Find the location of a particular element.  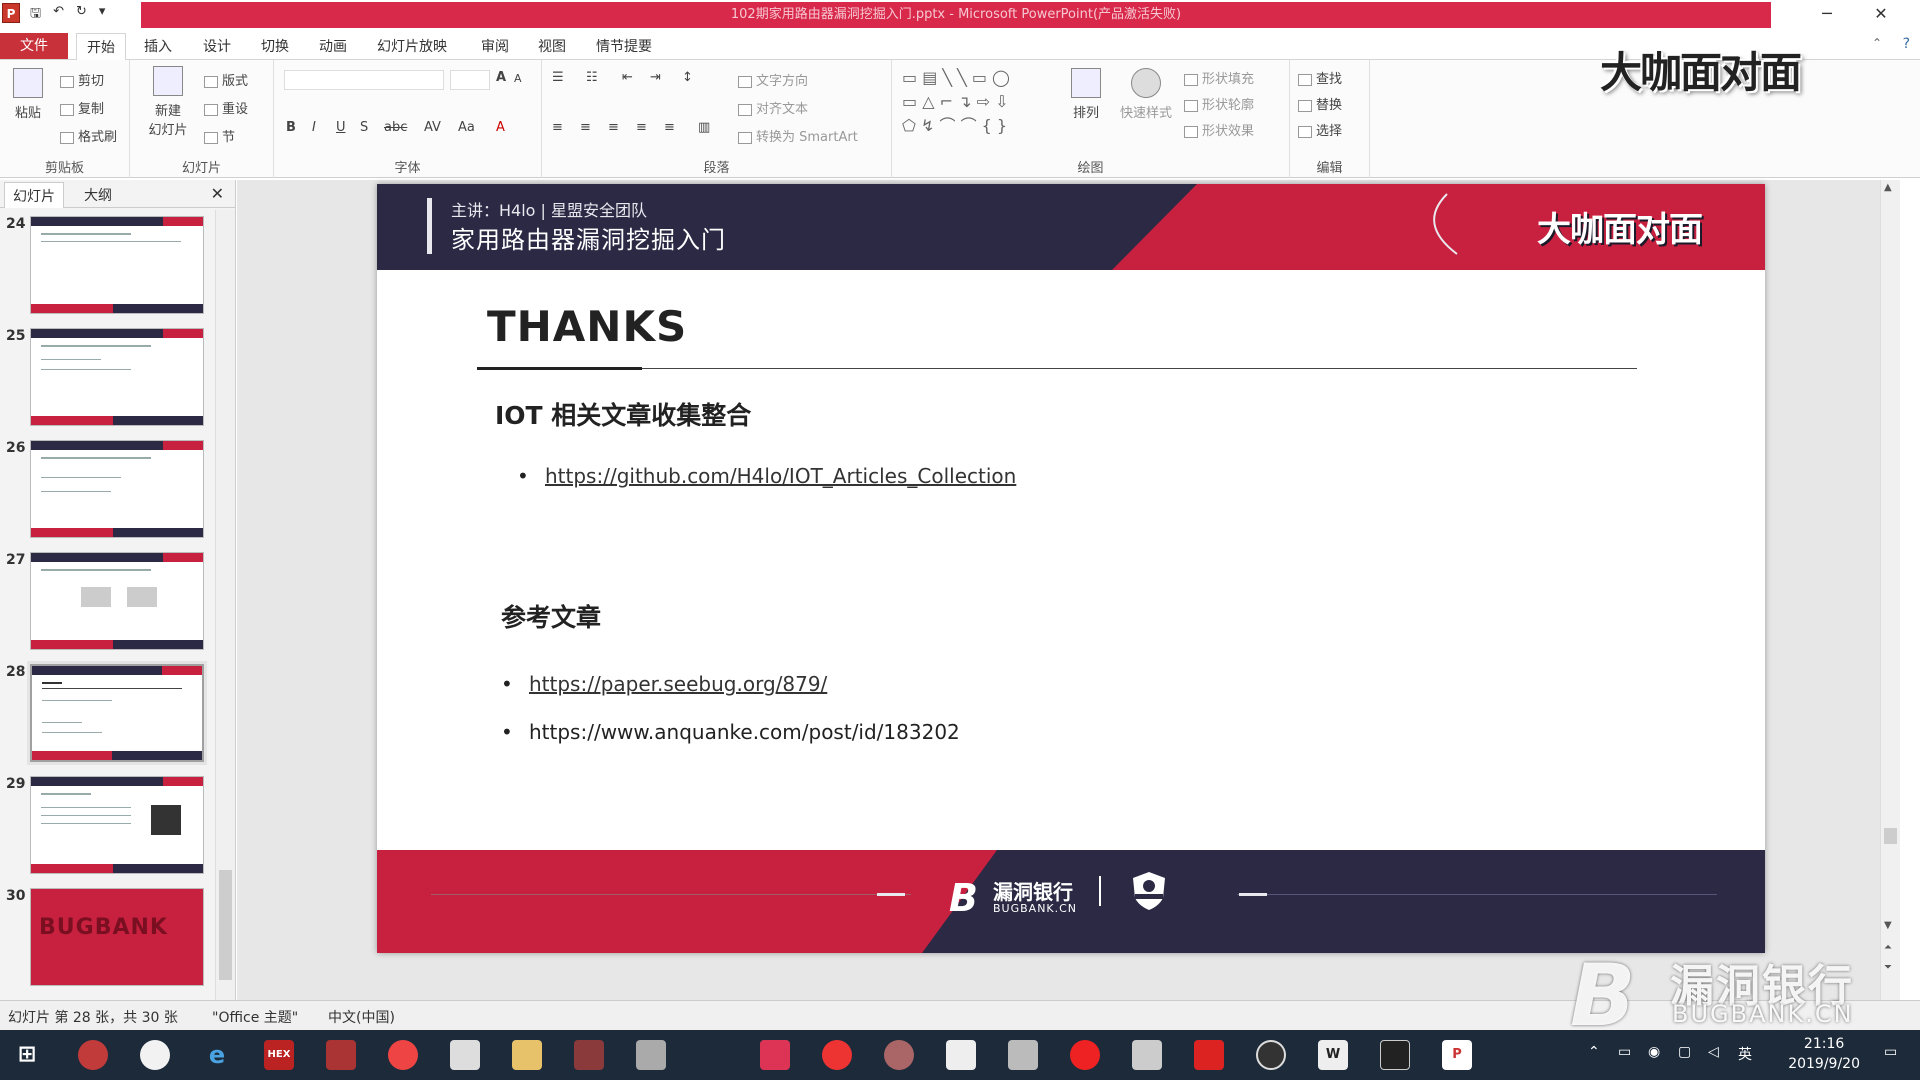

close-icon: ✕ is located at coordinates (217, 193).